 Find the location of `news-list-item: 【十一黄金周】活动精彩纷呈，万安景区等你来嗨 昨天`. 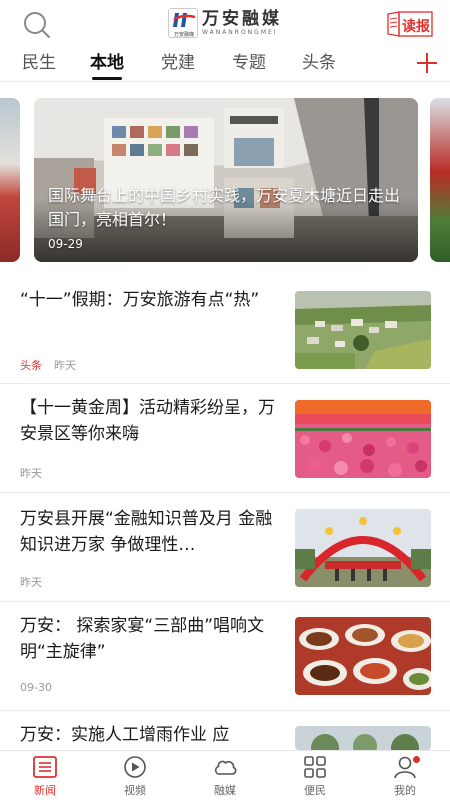

news-list-item: 【十一黄金周】活动精彩纷呈，万安景区等你来嗨 昨天 is located at coordinates (225, 439).